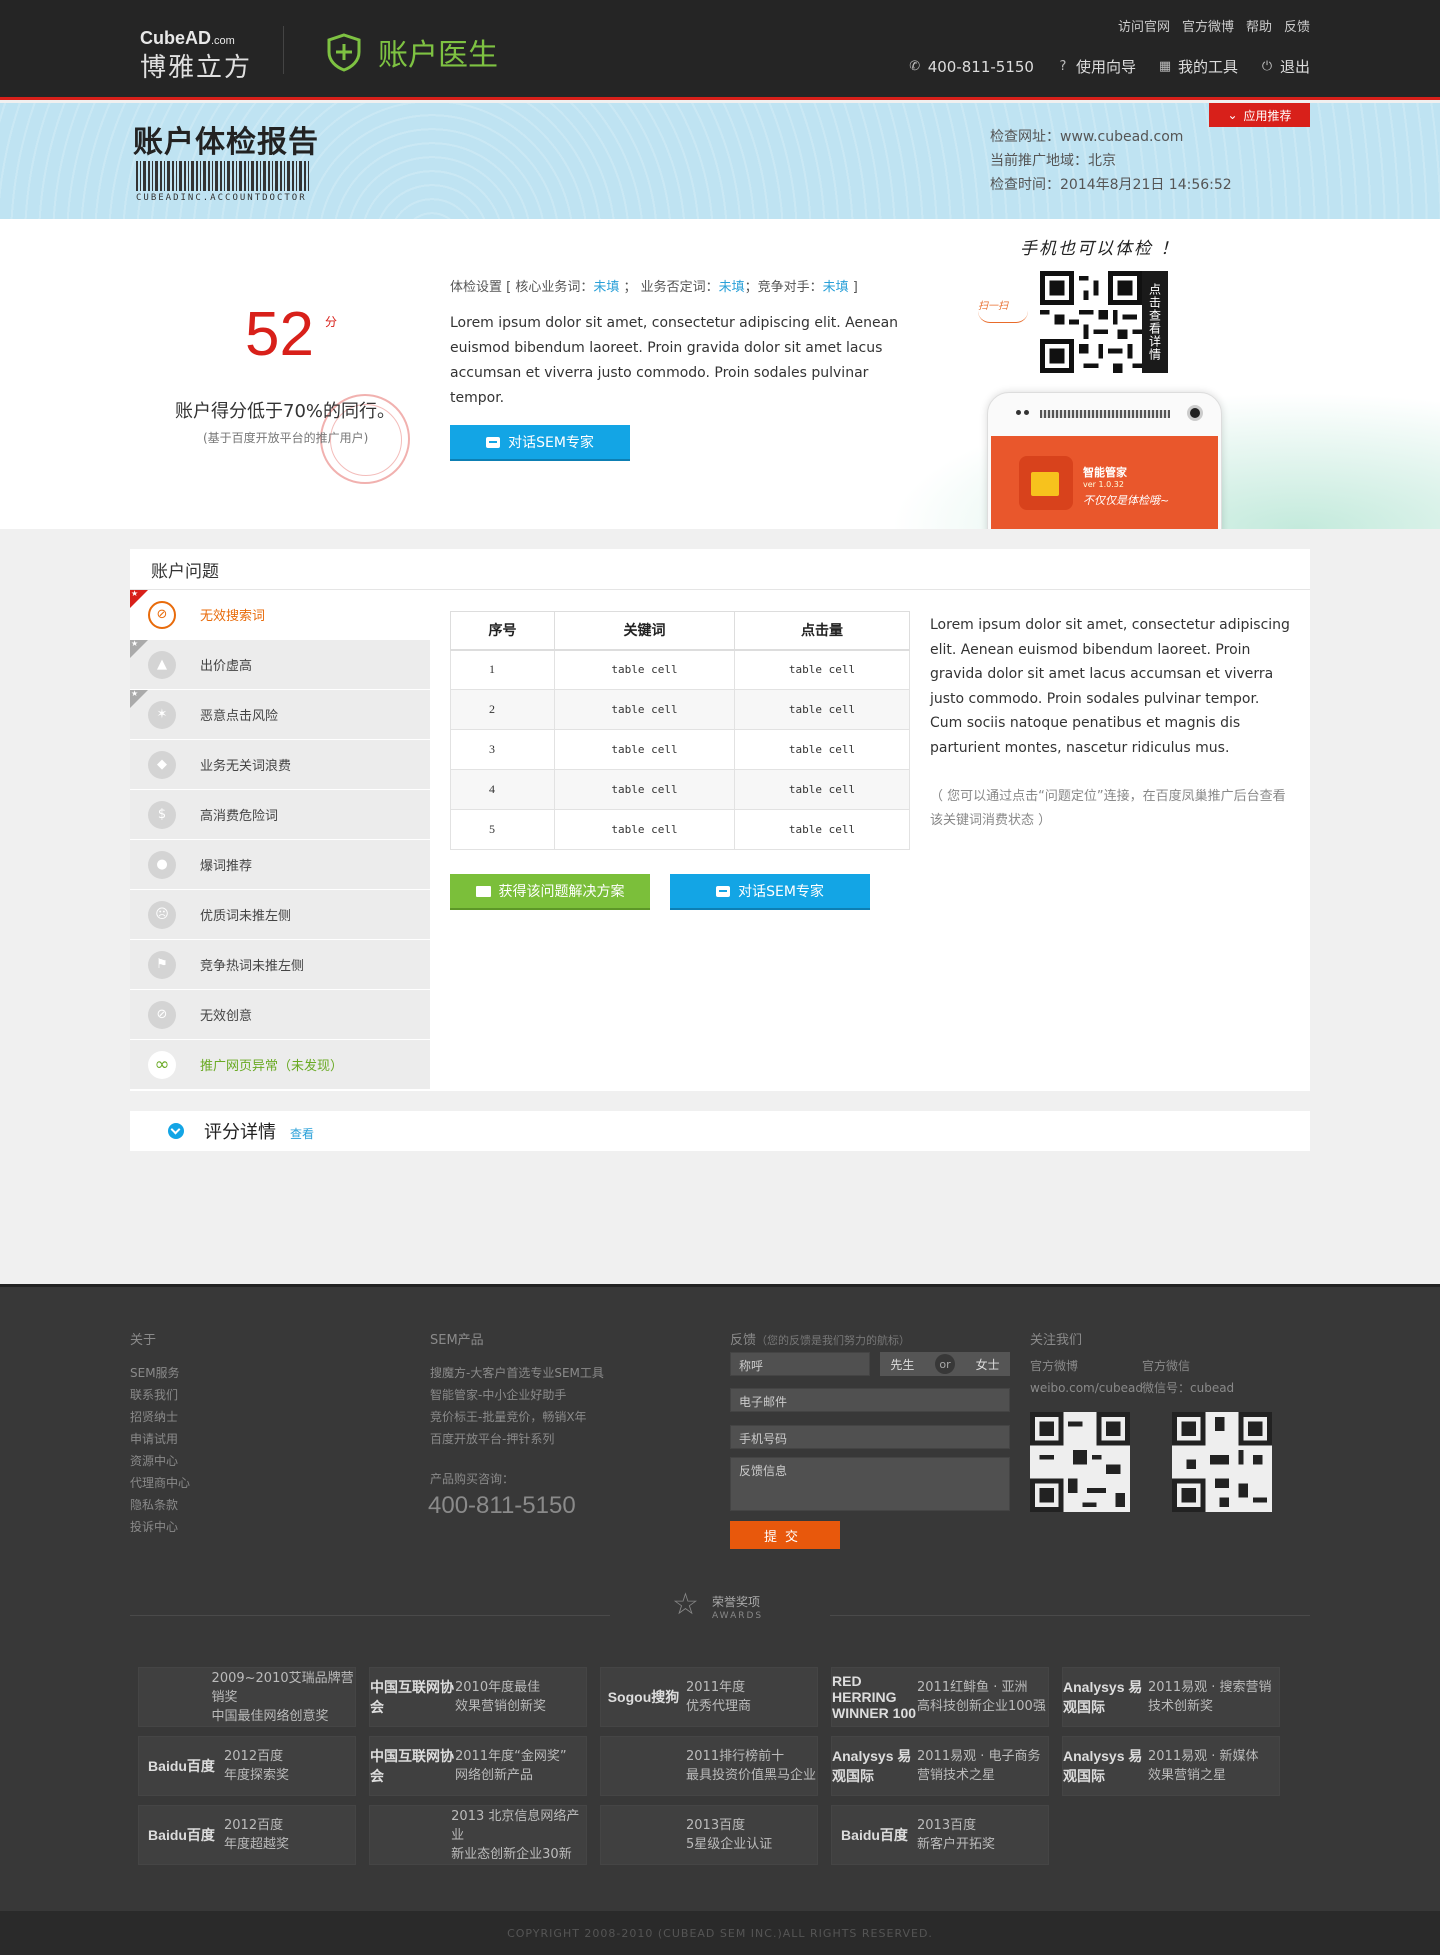 The image size is (1440, 1955). What do you see at coordinates (517, 1373) in the screenshot?
I see `footer-link: 搜魔方-大客户首选专业SEM工具` at bounding box center [517, 1373].